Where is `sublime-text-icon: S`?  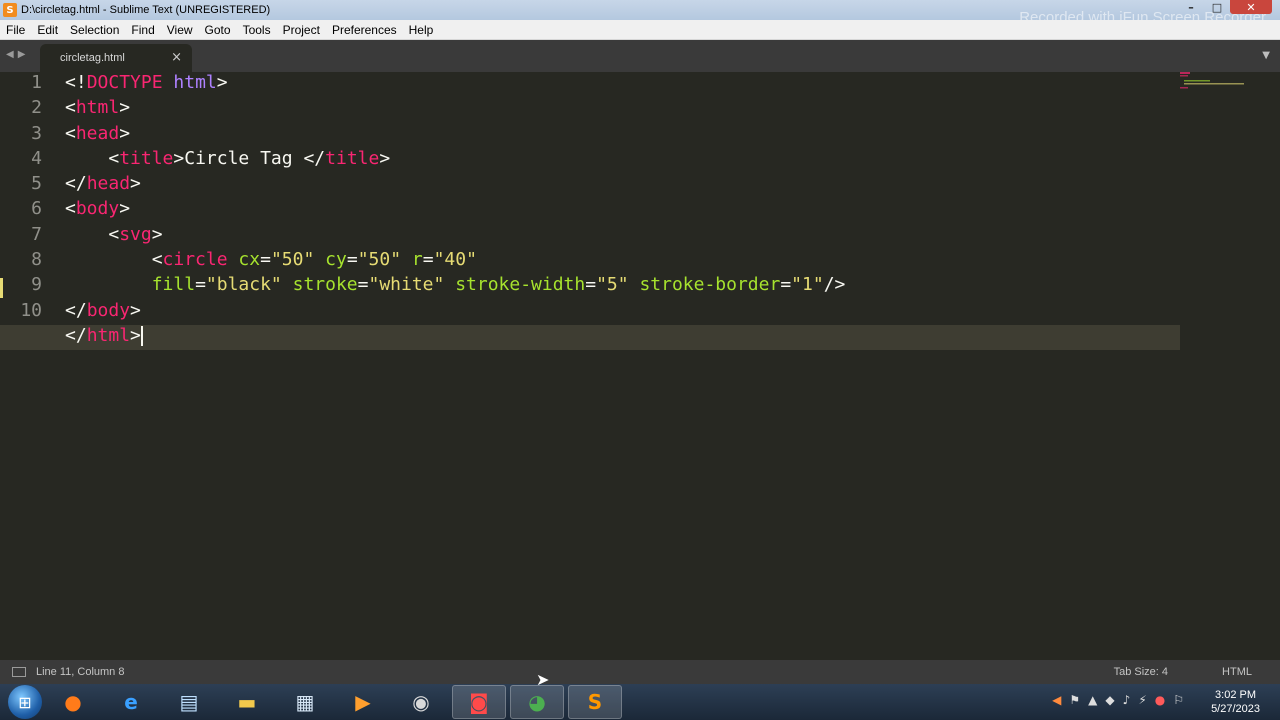
sublime-text-icon: S is located at coordinates (595, 702).